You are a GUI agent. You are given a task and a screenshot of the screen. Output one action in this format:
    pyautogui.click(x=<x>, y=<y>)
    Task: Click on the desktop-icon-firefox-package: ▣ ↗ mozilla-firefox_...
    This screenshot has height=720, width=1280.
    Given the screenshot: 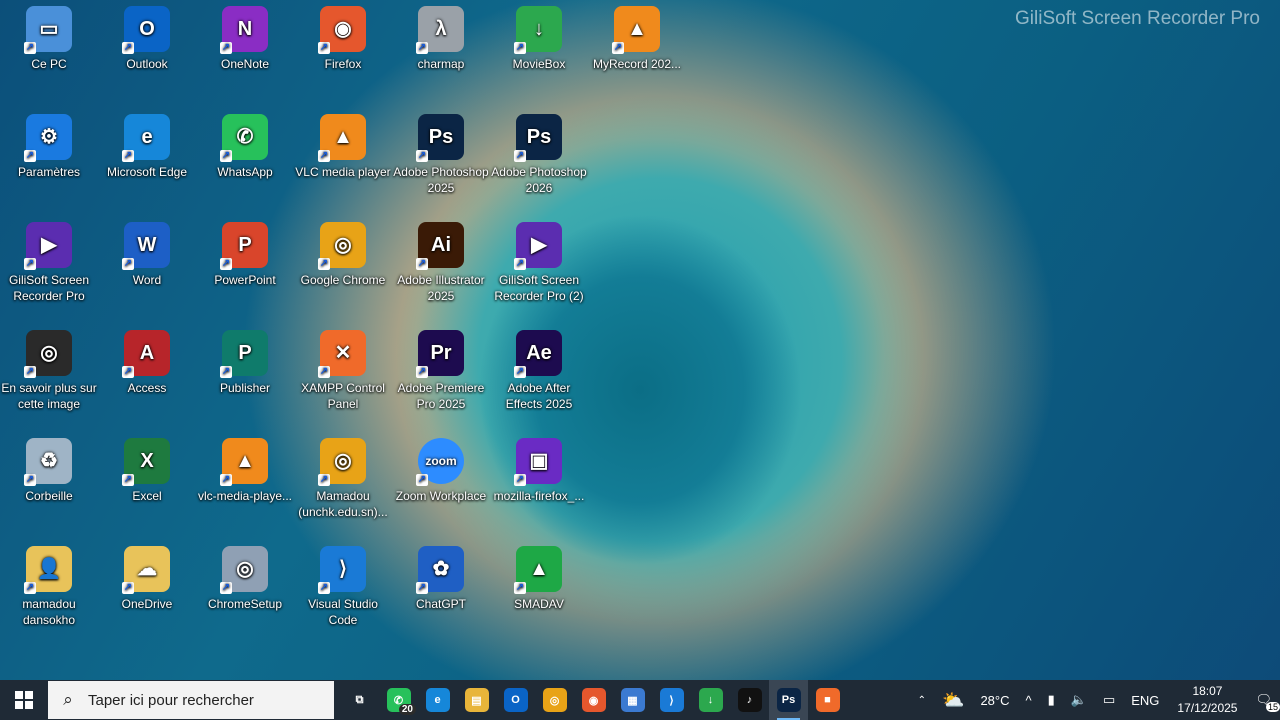 What is the action you would take?
    pyautogui.click(x=539, y=469)
    